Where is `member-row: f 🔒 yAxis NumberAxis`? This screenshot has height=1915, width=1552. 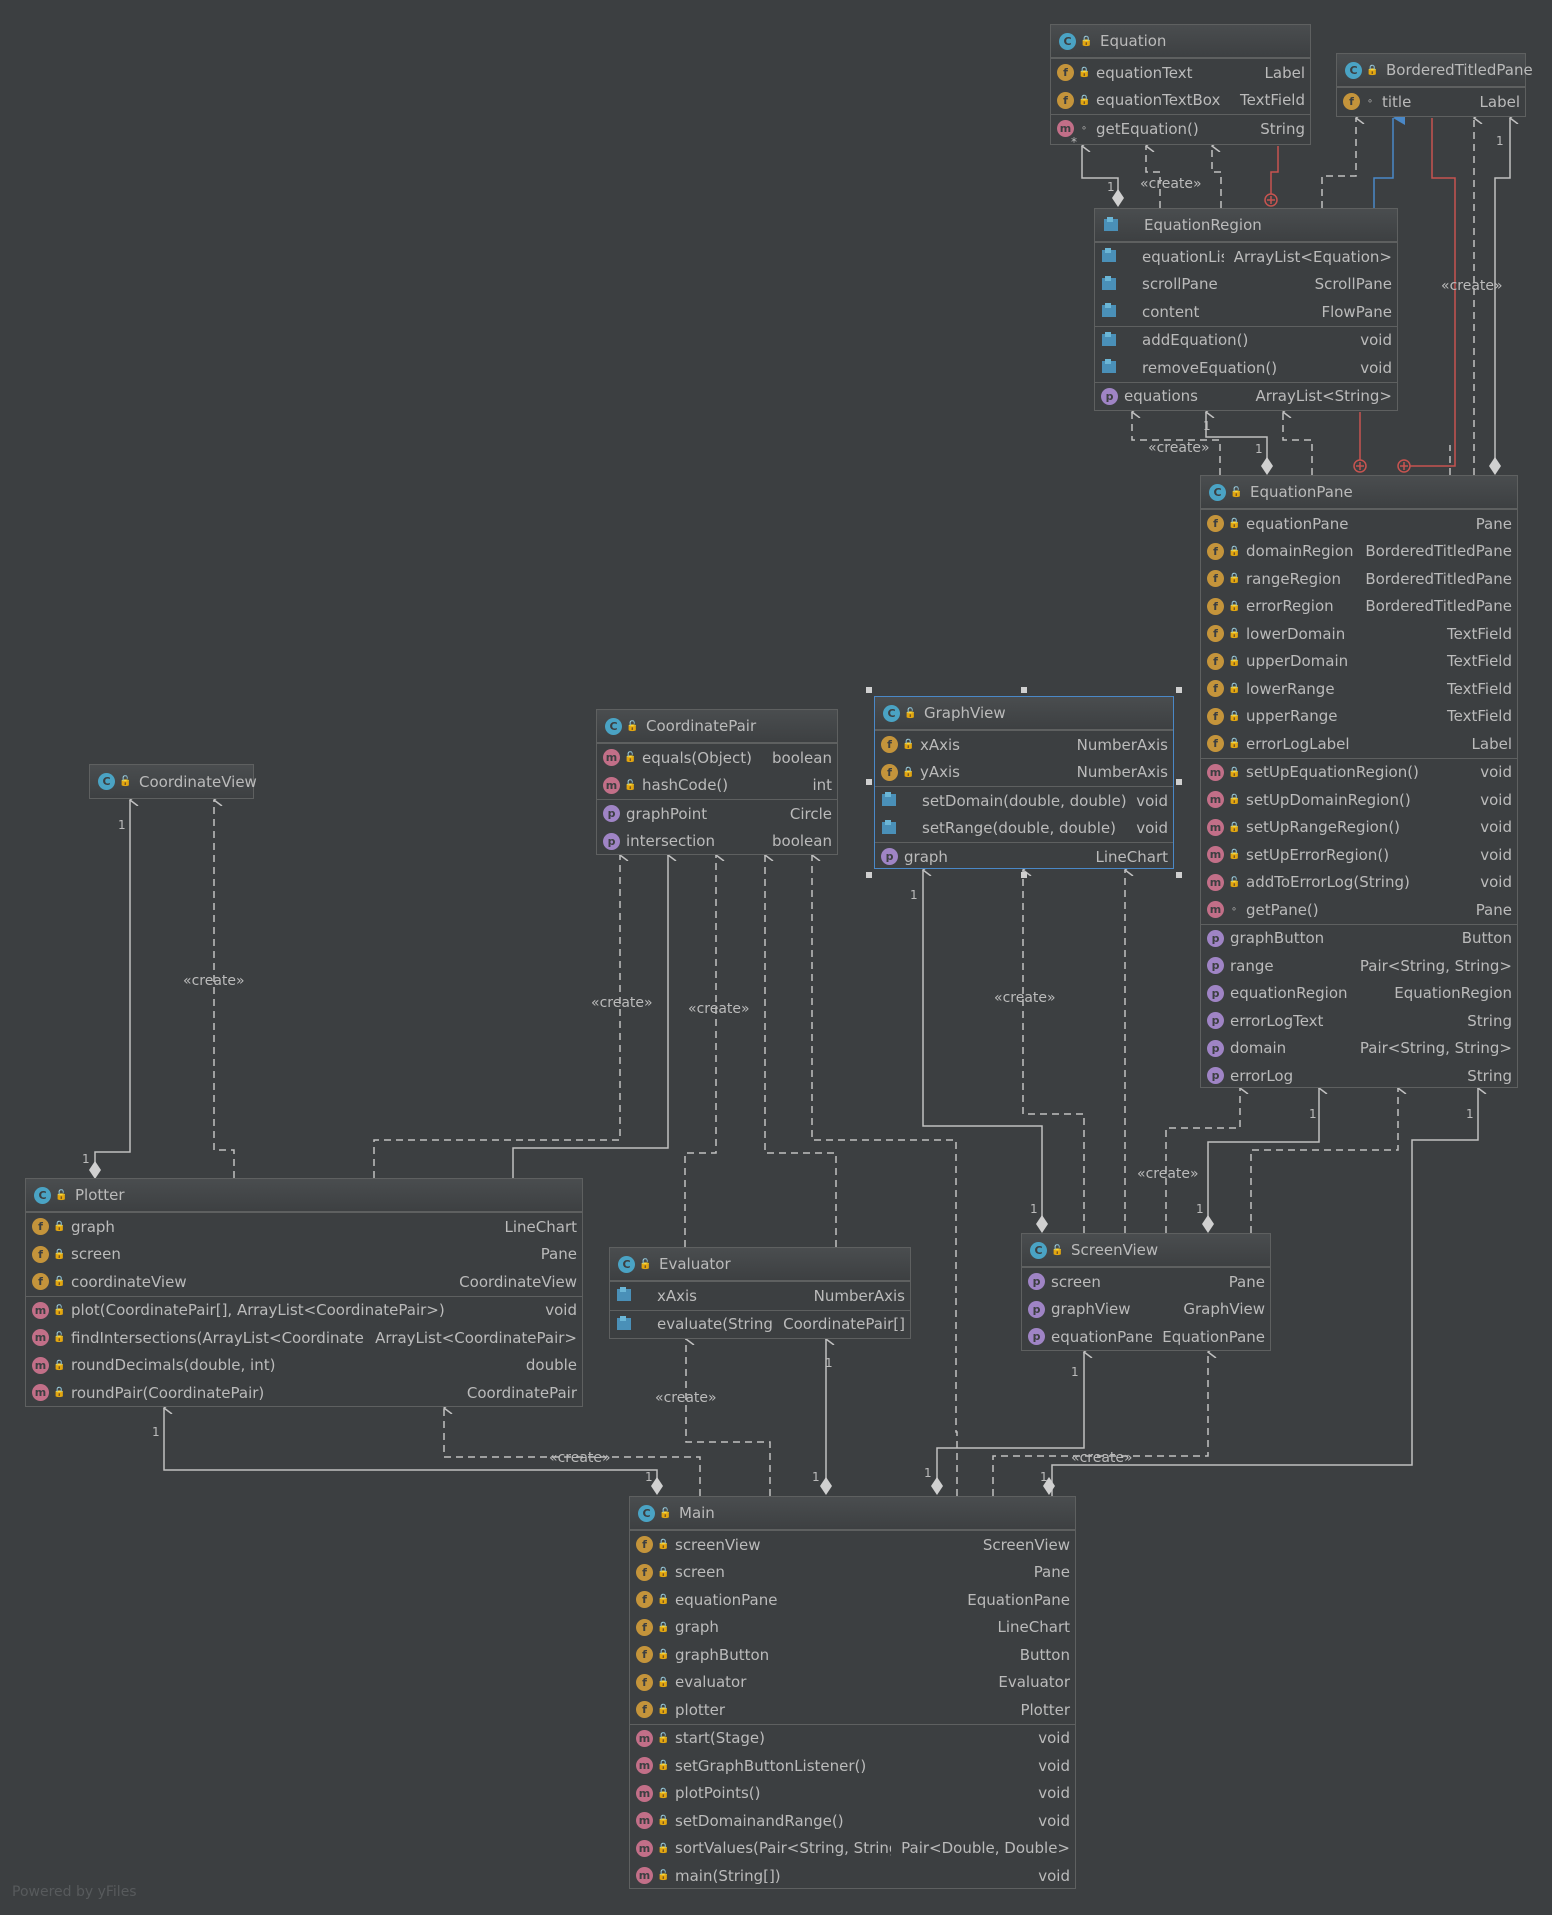 member-row: f 🔒 yAxis NumberAxis is located at coordinates (1024, 773).